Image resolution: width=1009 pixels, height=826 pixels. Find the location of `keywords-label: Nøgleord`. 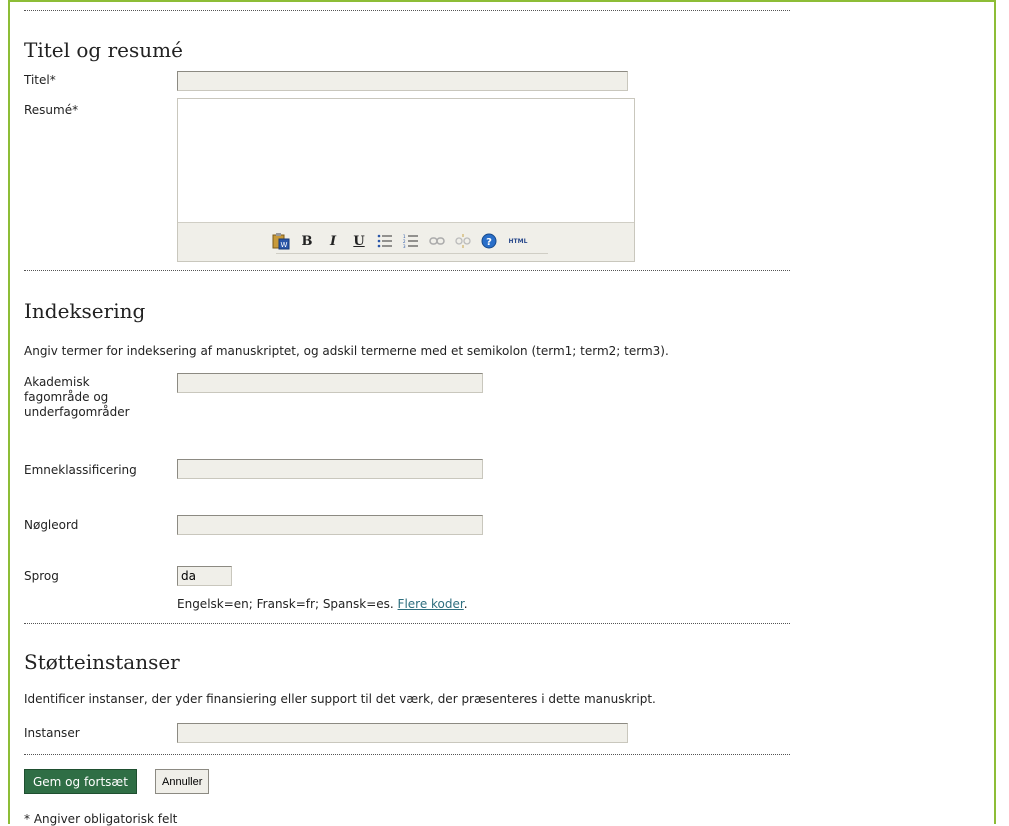

keywords-label: Nøgleord is located at coordinates (51, 525).